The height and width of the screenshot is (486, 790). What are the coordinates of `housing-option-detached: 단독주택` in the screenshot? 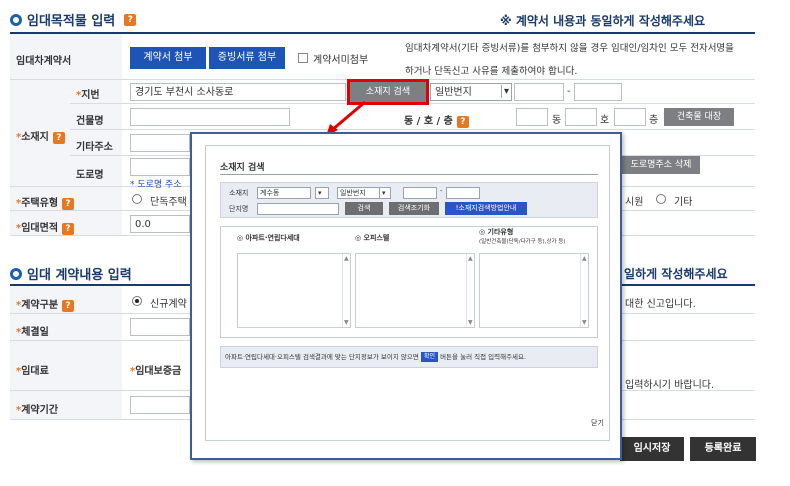 It's located at (168, 202).